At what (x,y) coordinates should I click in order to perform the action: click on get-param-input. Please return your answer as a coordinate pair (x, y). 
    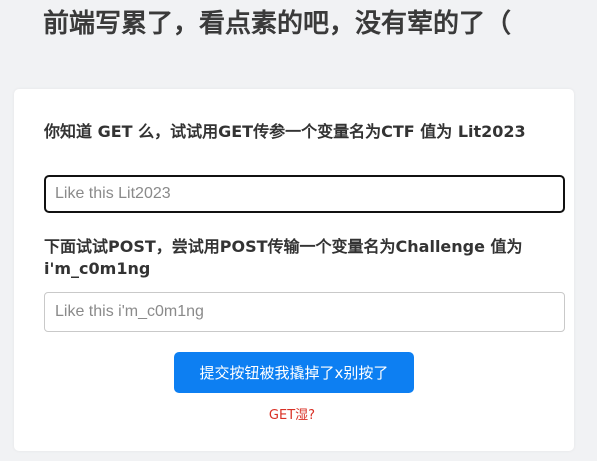
    Looking at the image, I should click on (304, 194).